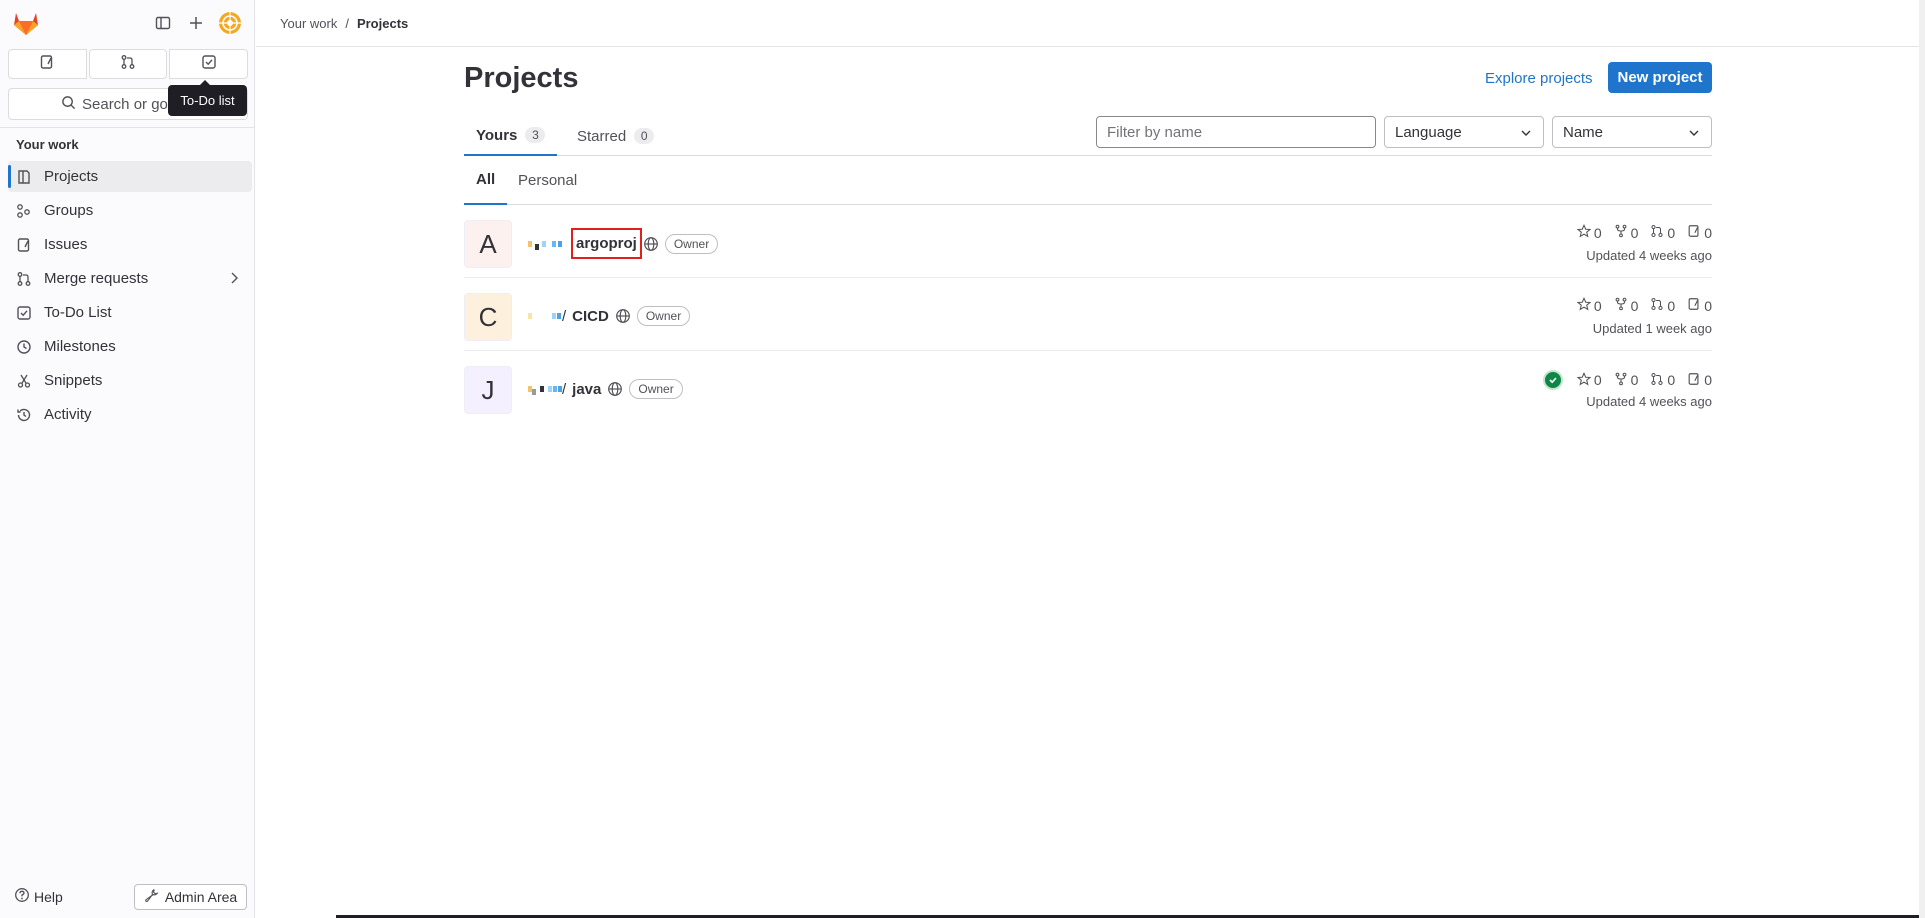  I want to click on page-scrollbar, so click(1922, 459).